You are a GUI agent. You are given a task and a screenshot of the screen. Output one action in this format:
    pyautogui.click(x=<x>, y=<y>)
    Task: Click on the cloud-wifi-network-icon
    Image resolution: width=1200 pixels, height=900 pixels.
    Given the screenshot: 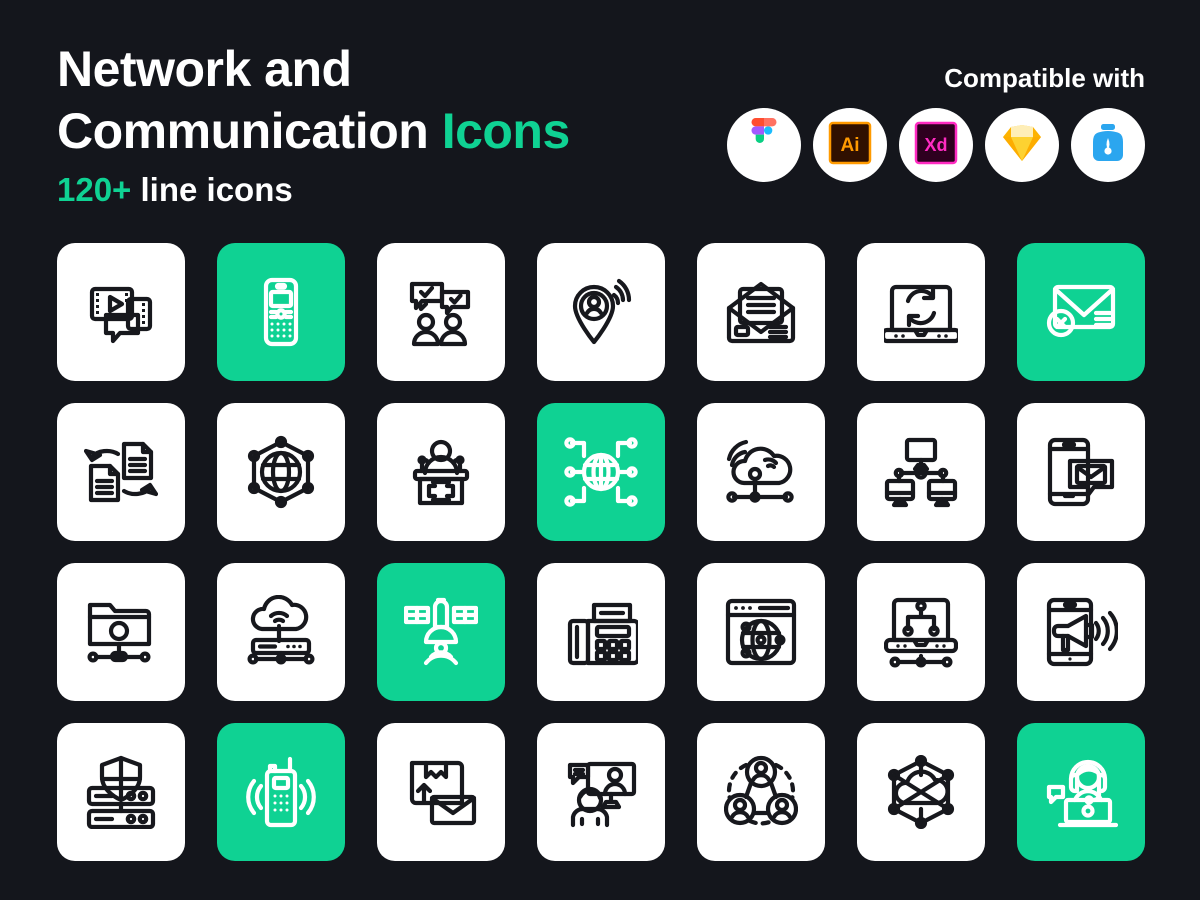 What is the action you would take?
    pyautogui.click(x=761, y=472)
    